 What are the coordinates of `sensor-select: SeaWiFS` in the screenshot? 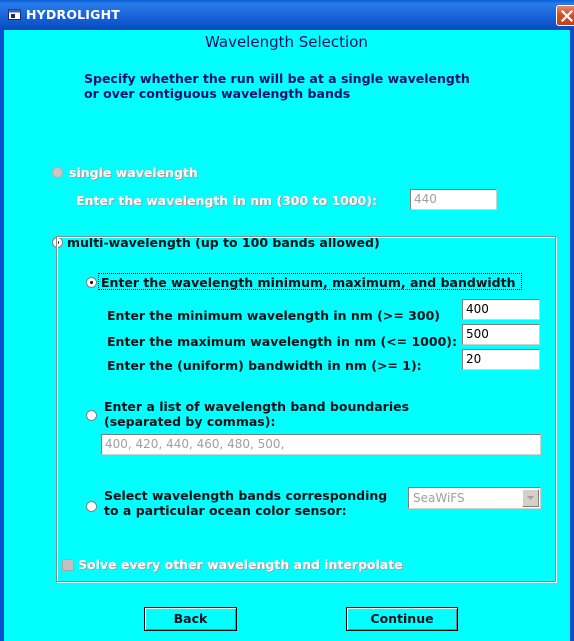 It's located at (474, 498).